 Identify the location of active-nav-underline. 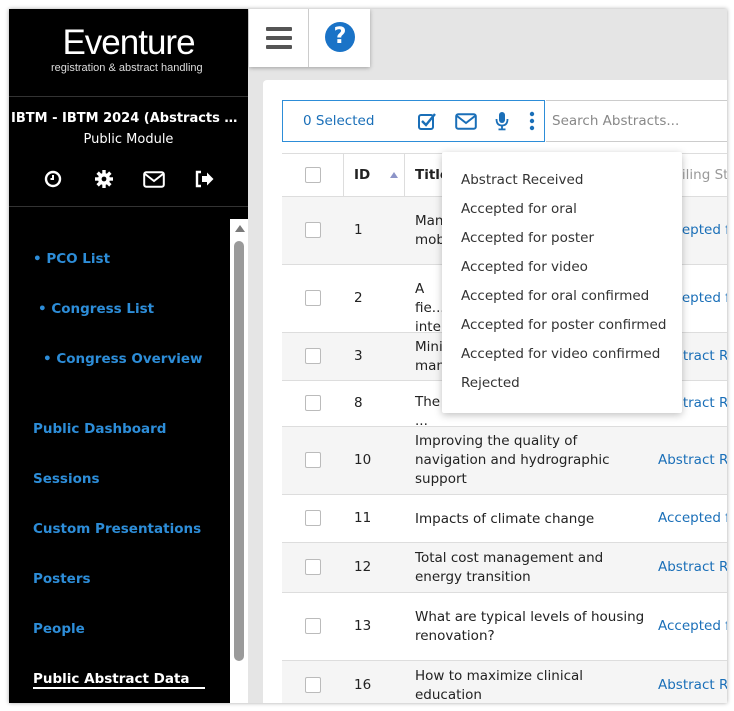
(119, 688).